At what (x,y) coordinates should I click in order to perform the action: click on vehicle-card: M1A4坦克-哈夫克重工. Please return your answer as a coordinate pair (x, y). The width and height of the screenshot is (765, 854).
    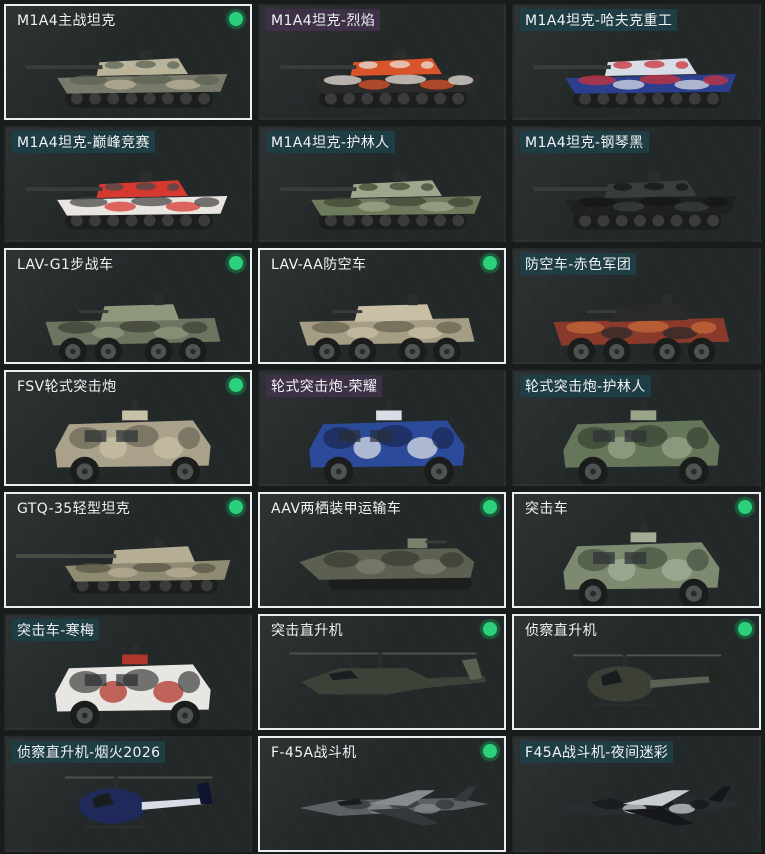
    Looking at the image, I should click on (636, 62).